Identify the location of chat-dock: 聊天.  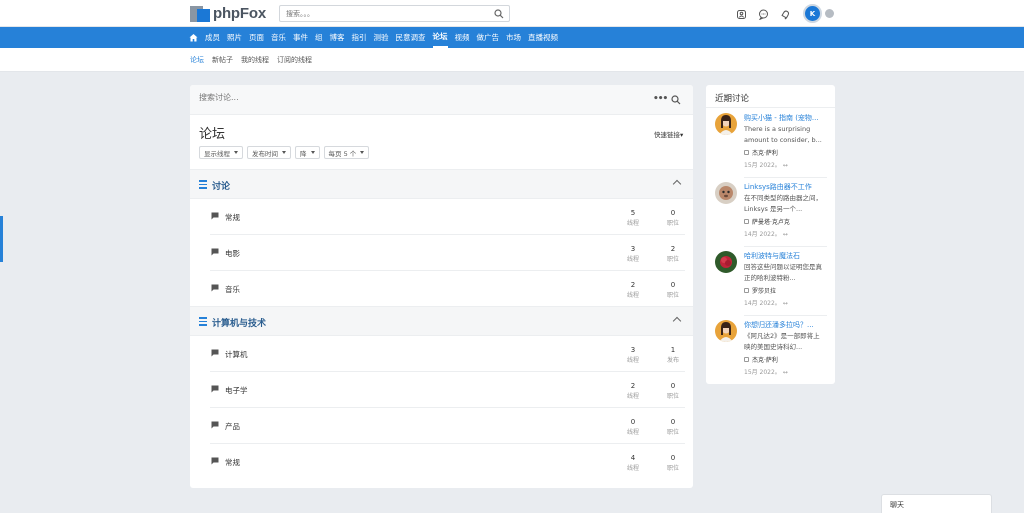
(936, 503).